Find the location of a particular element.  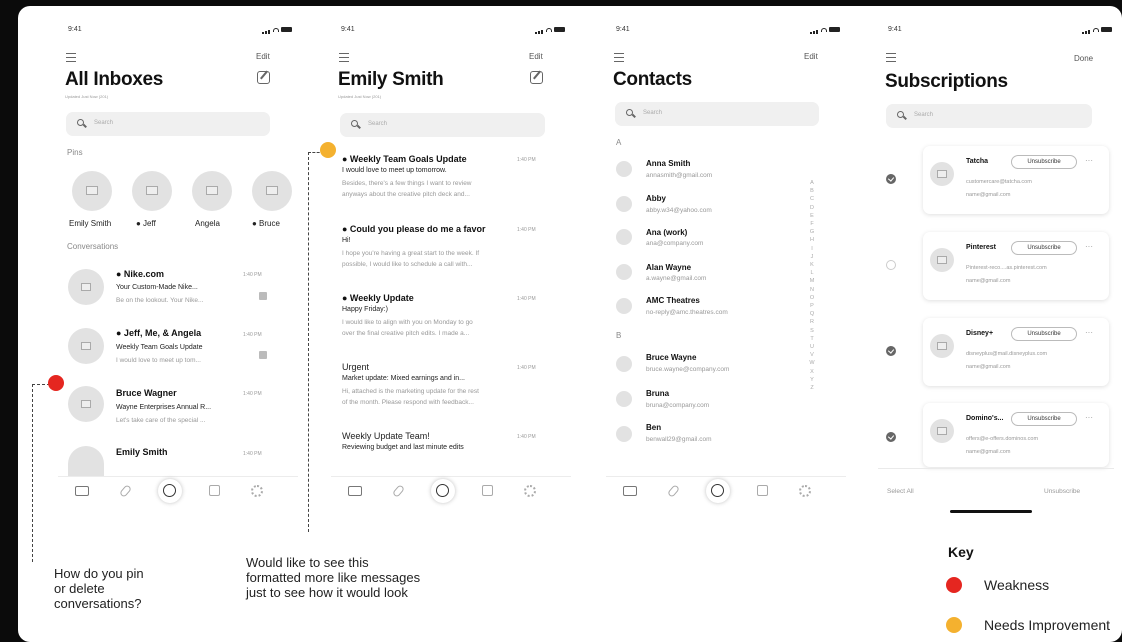

home-indicator is located at coordinates (991, 511).